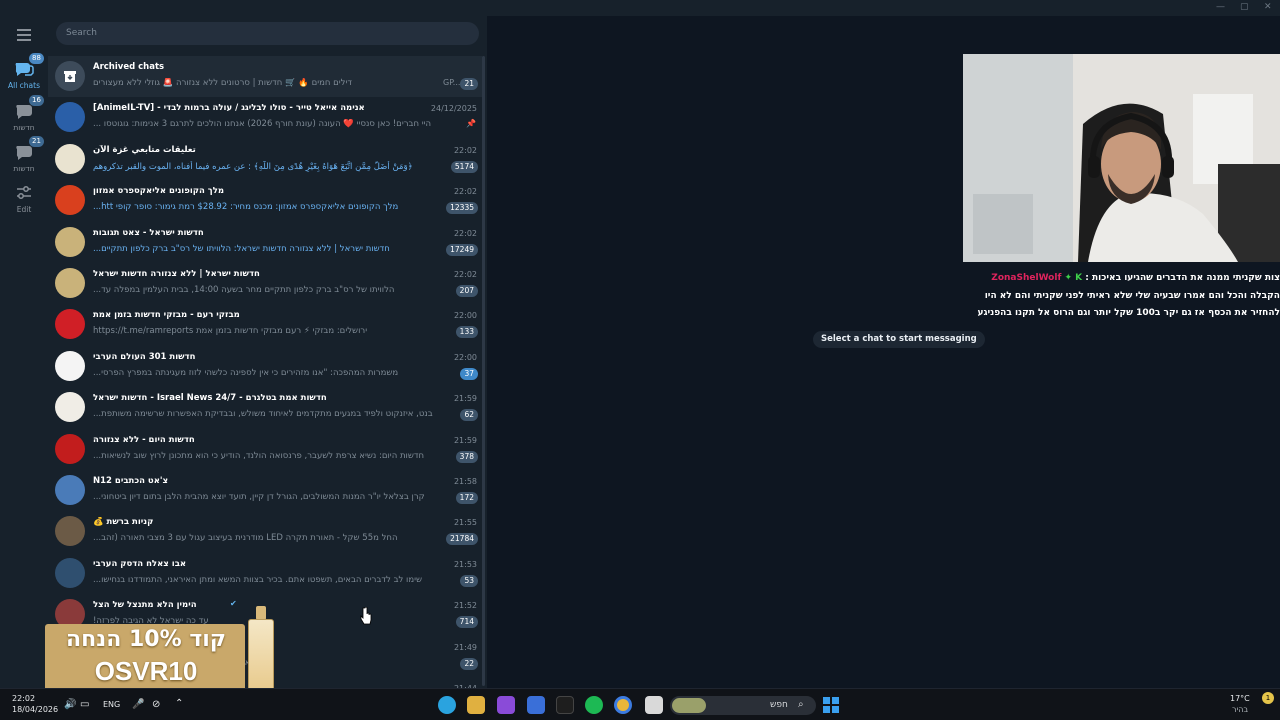  I want to click on spotify-icon, so click(594, 705).